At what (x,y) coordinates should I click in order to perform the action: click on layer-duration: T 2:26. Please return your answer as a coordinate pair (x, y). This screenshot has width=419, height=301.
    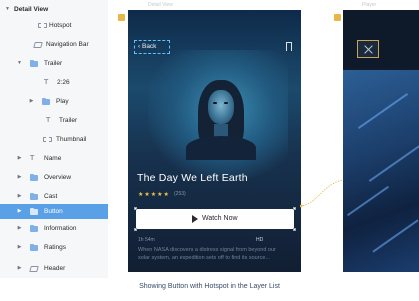
    Looking at the image, I should click on (54, 82).